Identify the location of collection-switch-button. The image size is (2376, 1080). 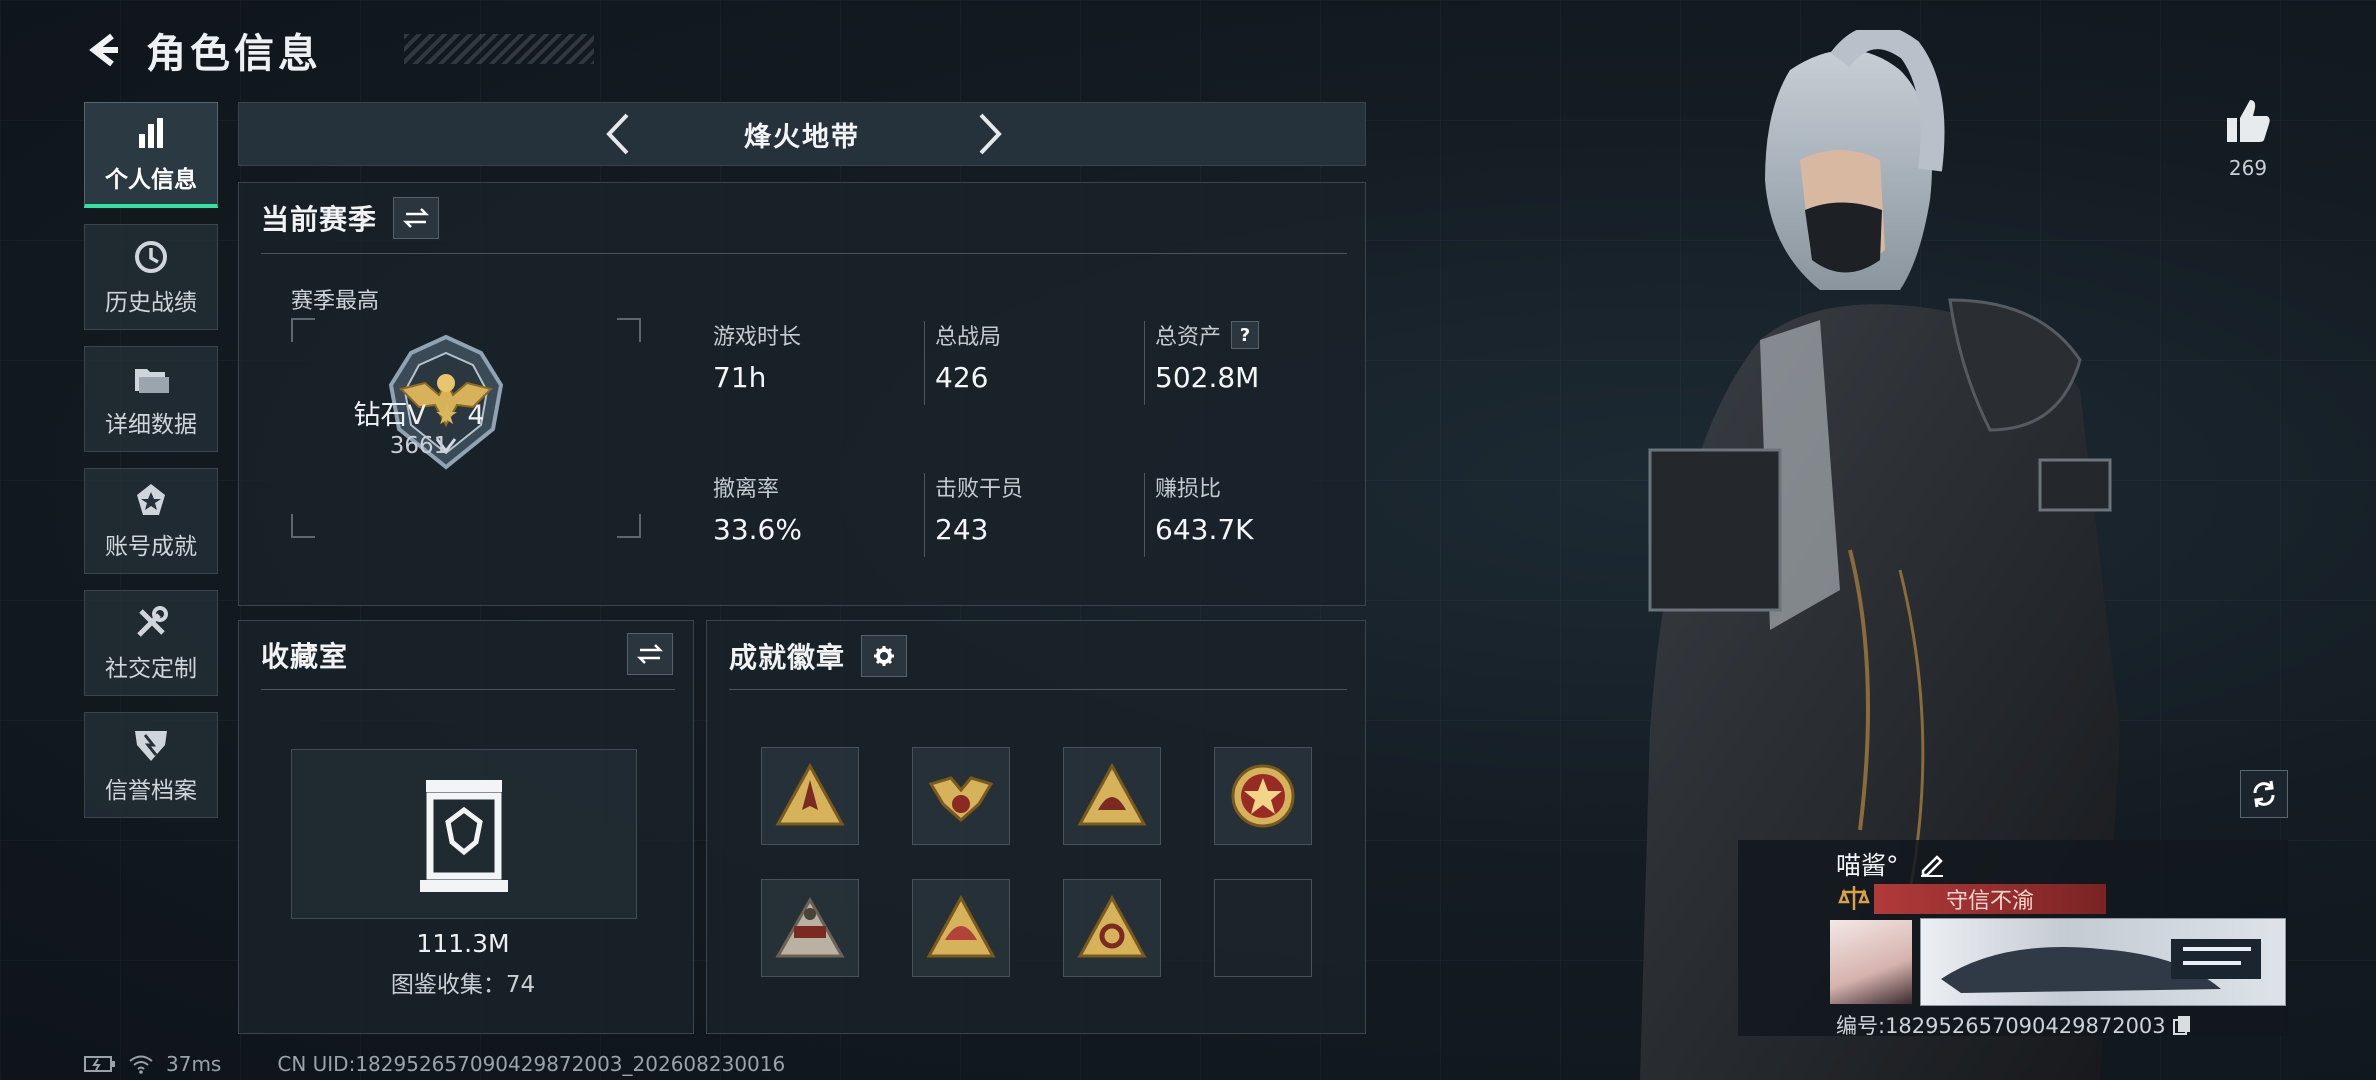
(650, 654).